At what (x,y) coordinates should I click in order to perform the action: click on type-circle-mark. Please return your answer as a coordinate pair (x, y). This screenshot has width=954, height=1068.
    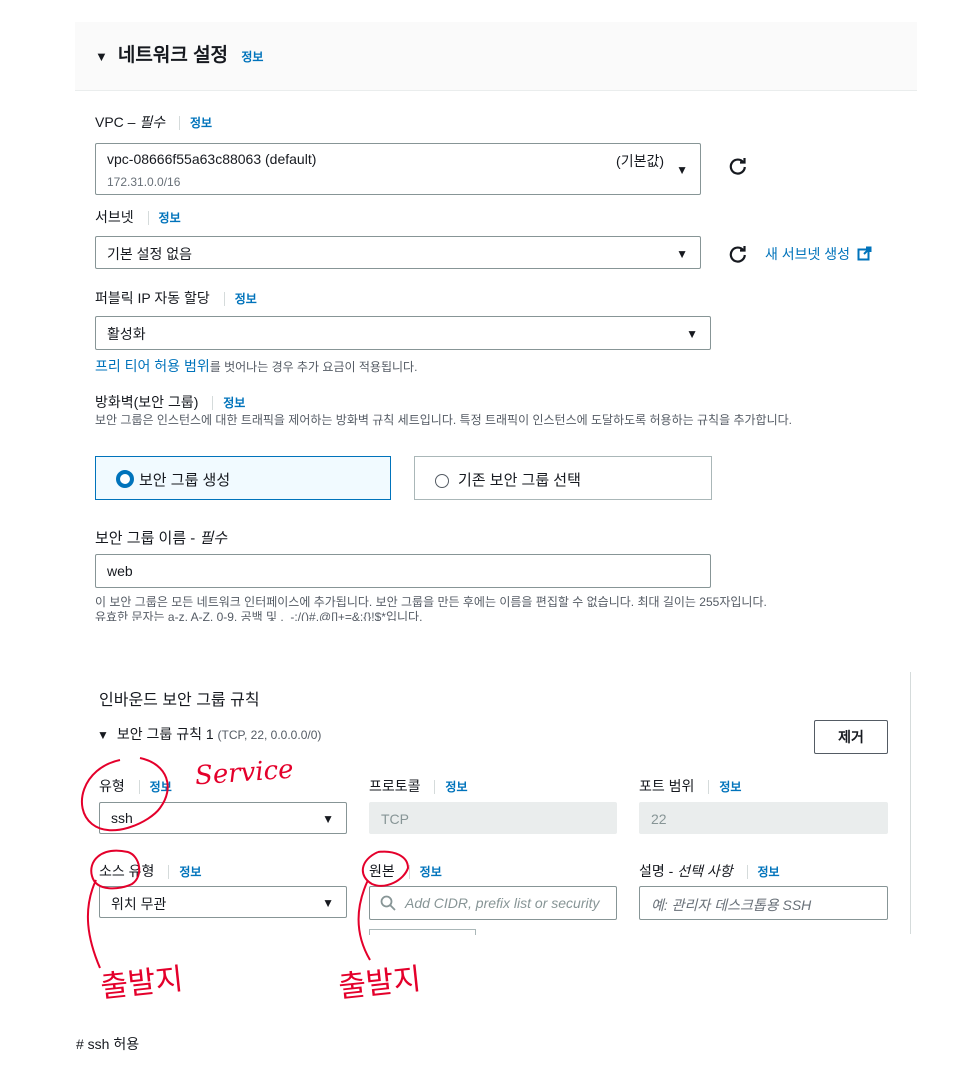
    Looking at the image, I should click on (124, 794).